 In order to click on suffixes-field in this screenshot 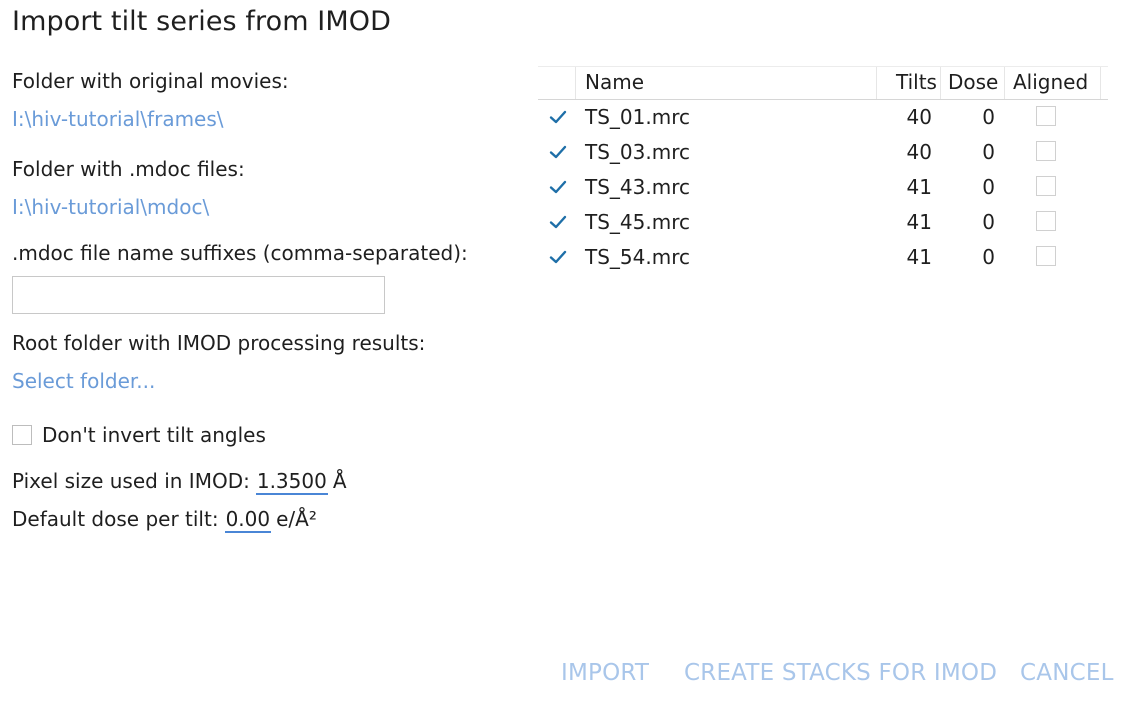, I will do `click(198, 295)`.